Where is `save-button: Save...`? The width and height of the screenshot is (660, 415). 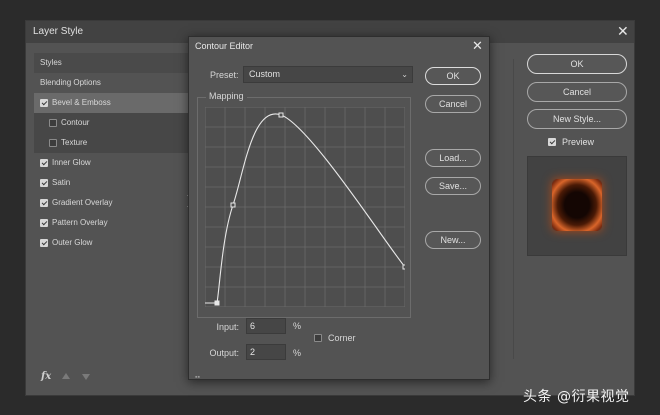
save-button: Save... is located at coordinates (453, 186).